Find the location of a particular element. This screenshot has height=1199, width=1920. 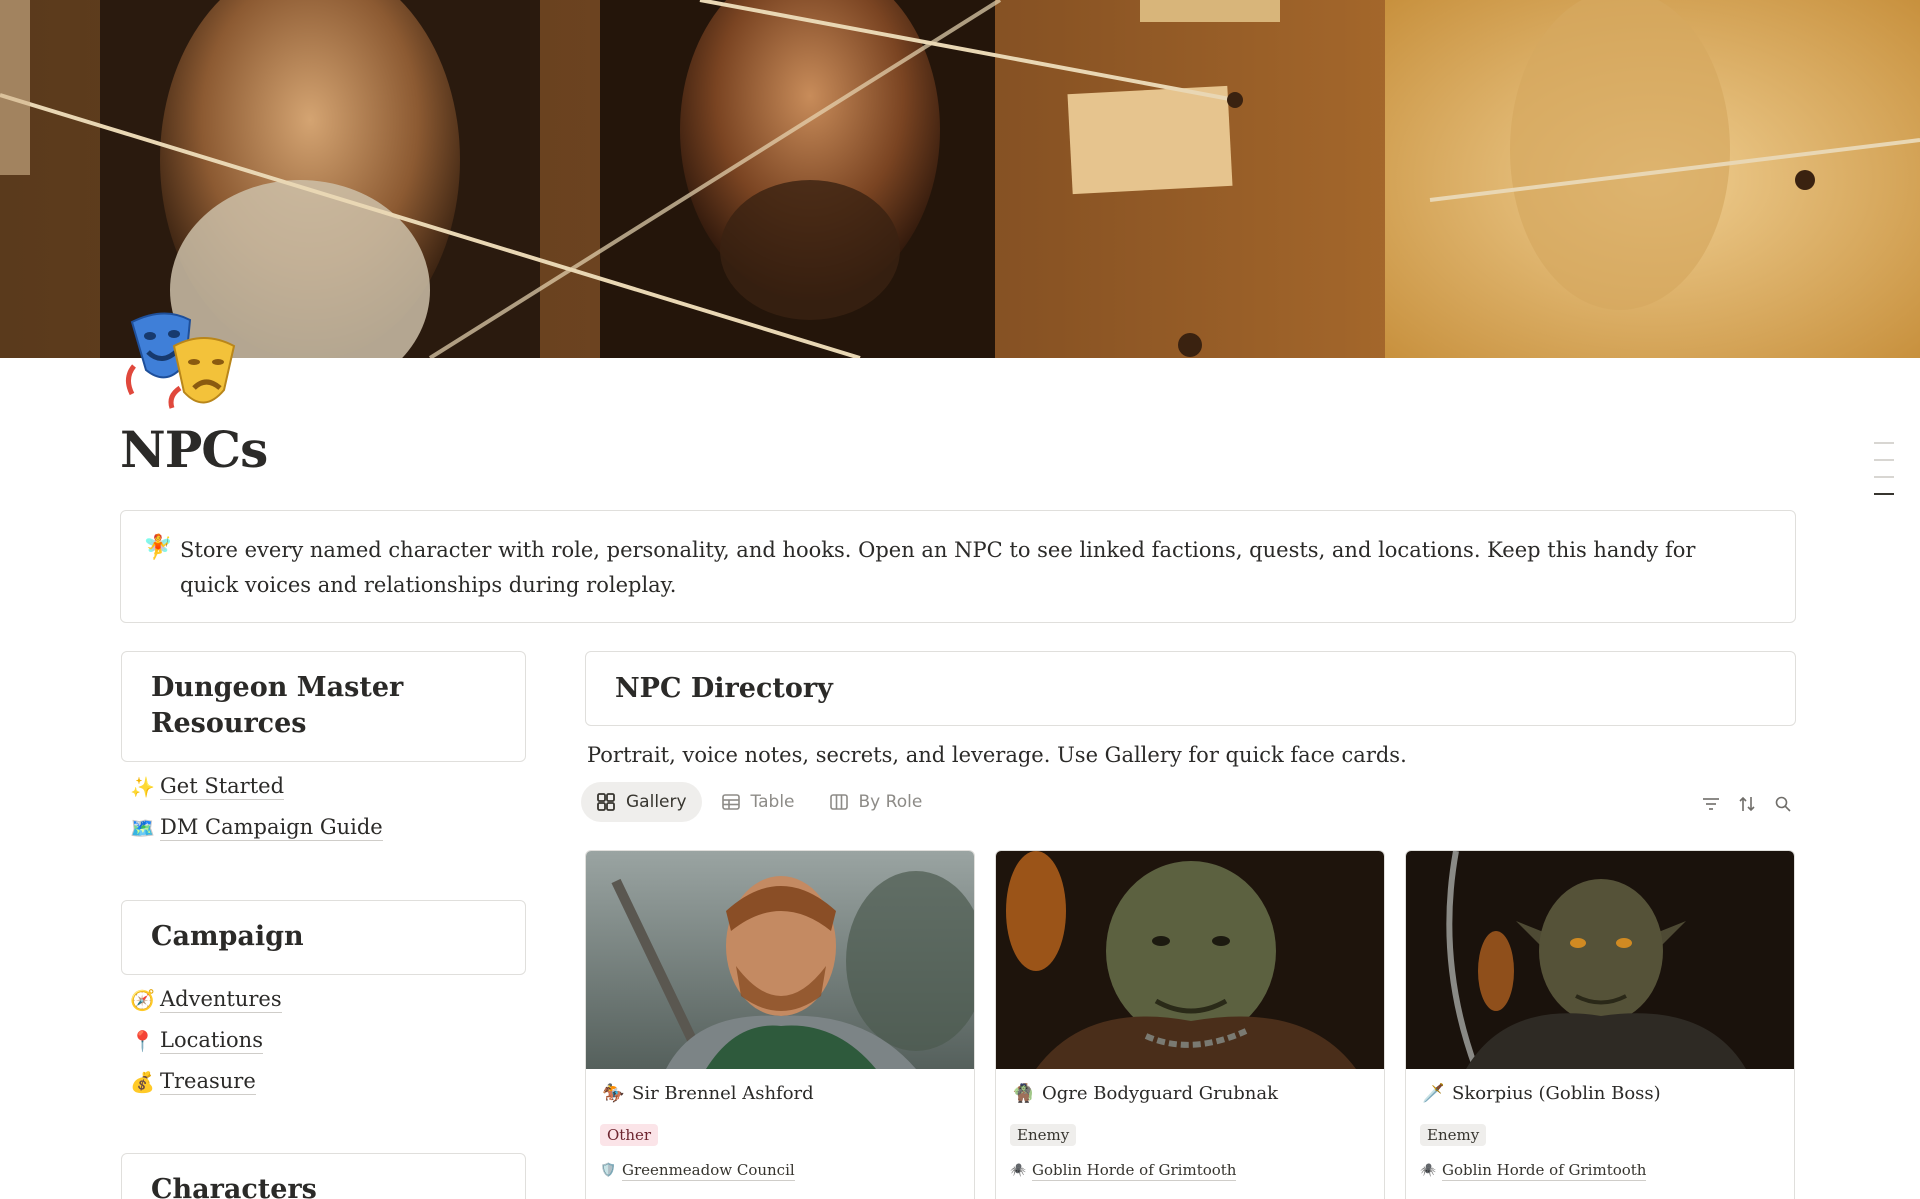

section-title: Campaign is located at coordinates (227, 936).